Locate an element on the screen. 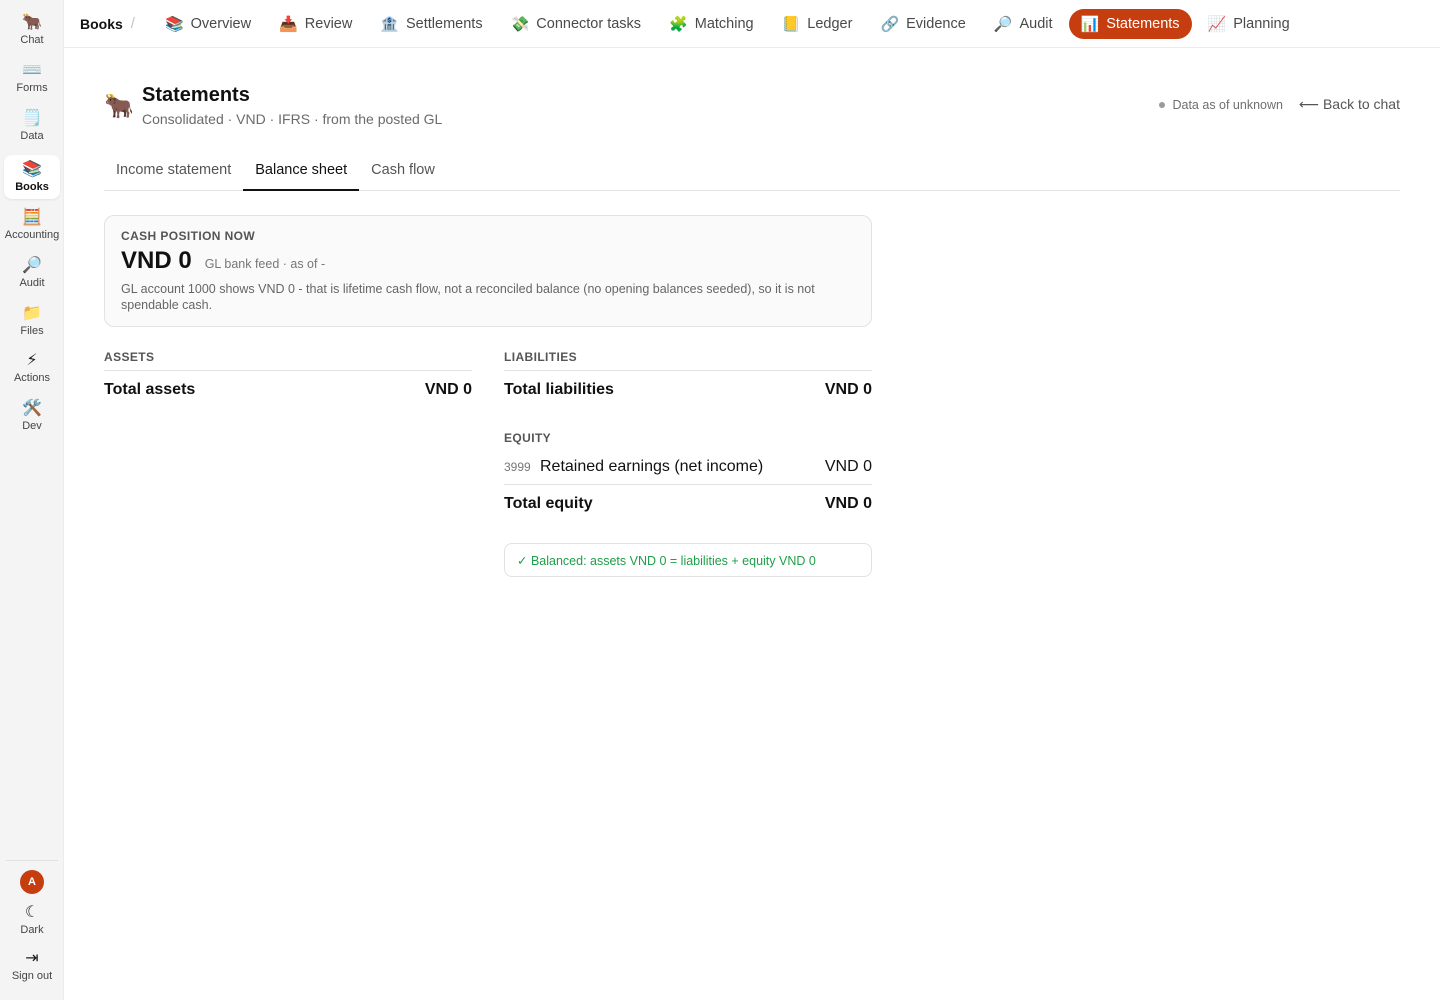  tools-icon: 🛠️ is located at coordinates (32, 408).